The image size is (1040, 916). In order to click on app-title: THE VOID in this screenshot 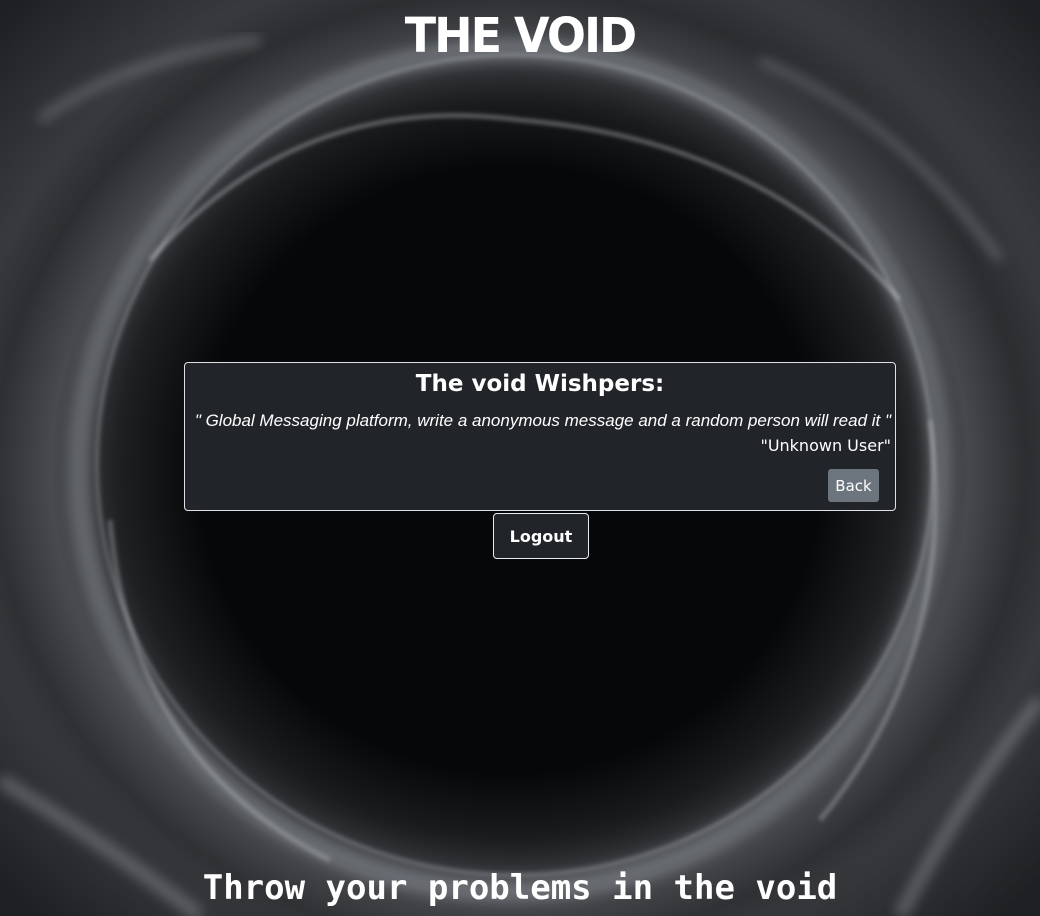, I will do `click(521, 35)`.